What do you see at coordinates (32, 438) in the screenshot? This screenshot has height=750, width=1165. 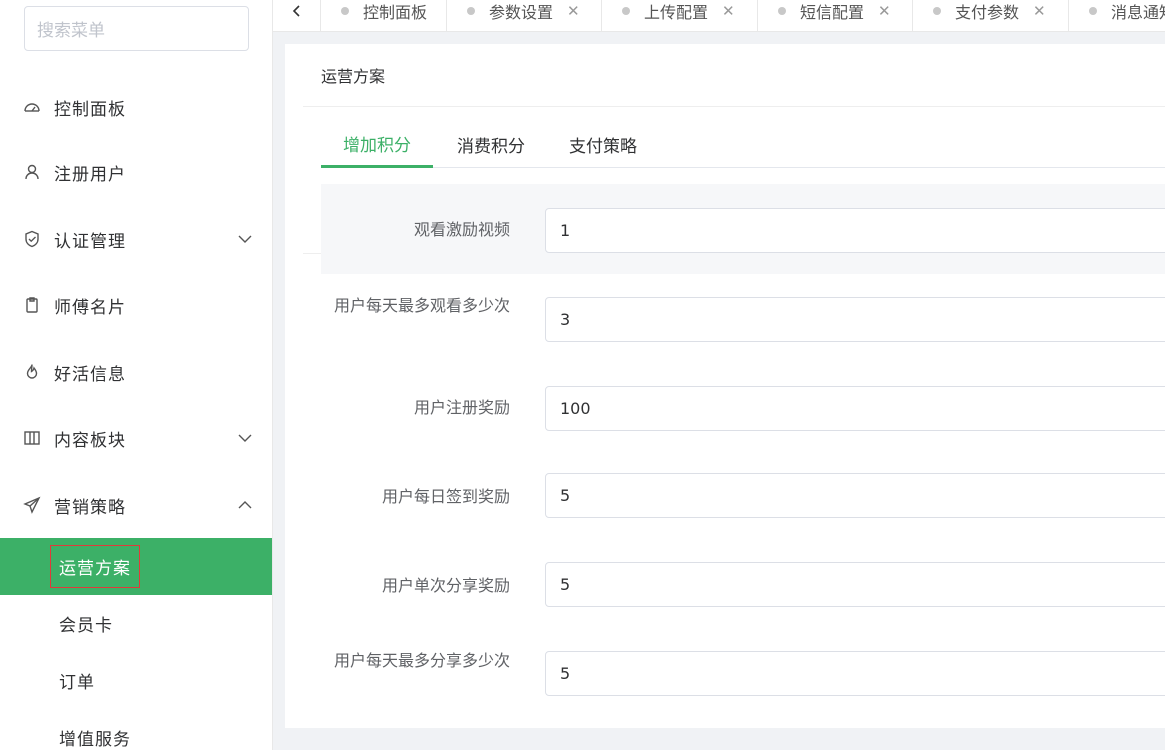 I see `columns-icon` at bounding box center [32, 438].